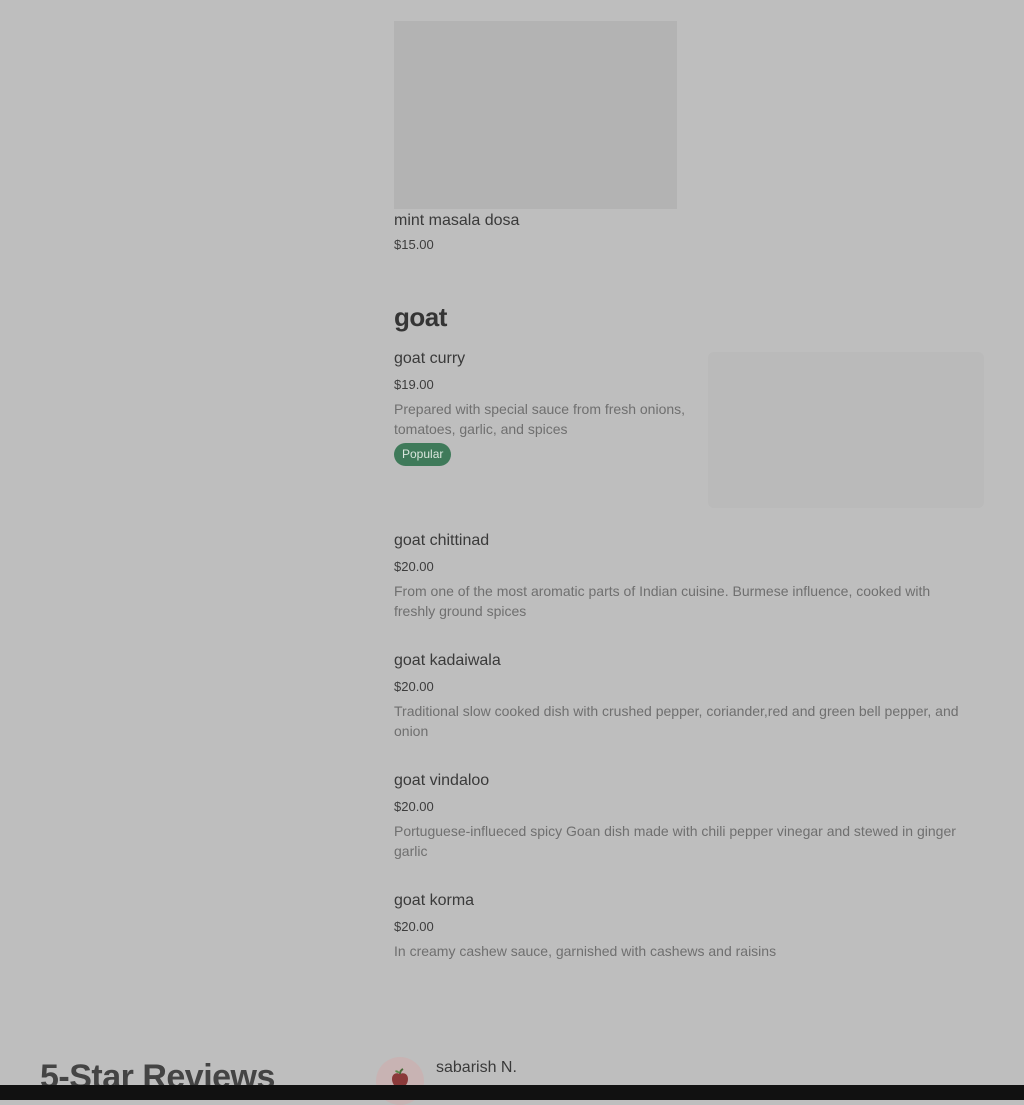  What do you see at coordinates (447, 661) in the screenshot?
I see `menu-item-name: goat kadaiwala` at bounding box center [447, 661].